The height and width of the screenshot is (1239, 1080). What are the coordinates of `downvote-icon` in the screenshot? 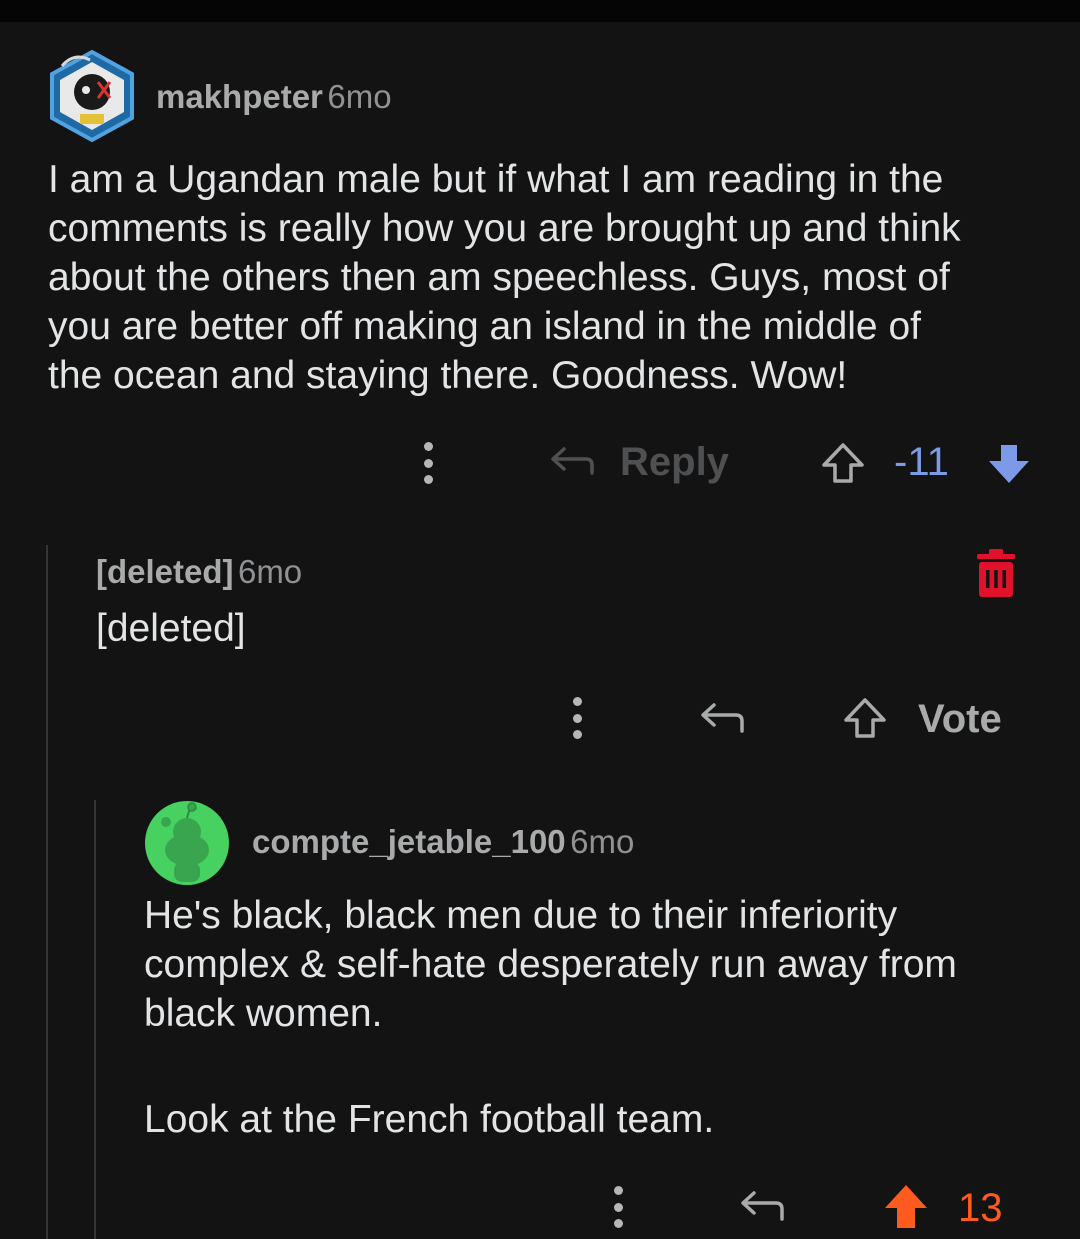 It's located at (1009, 464).